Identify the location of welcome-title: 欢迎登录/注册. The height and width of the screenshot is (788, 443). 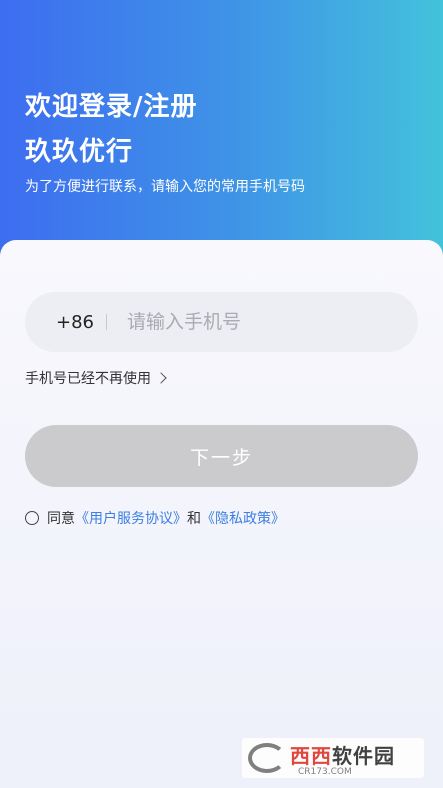
(111, 107).